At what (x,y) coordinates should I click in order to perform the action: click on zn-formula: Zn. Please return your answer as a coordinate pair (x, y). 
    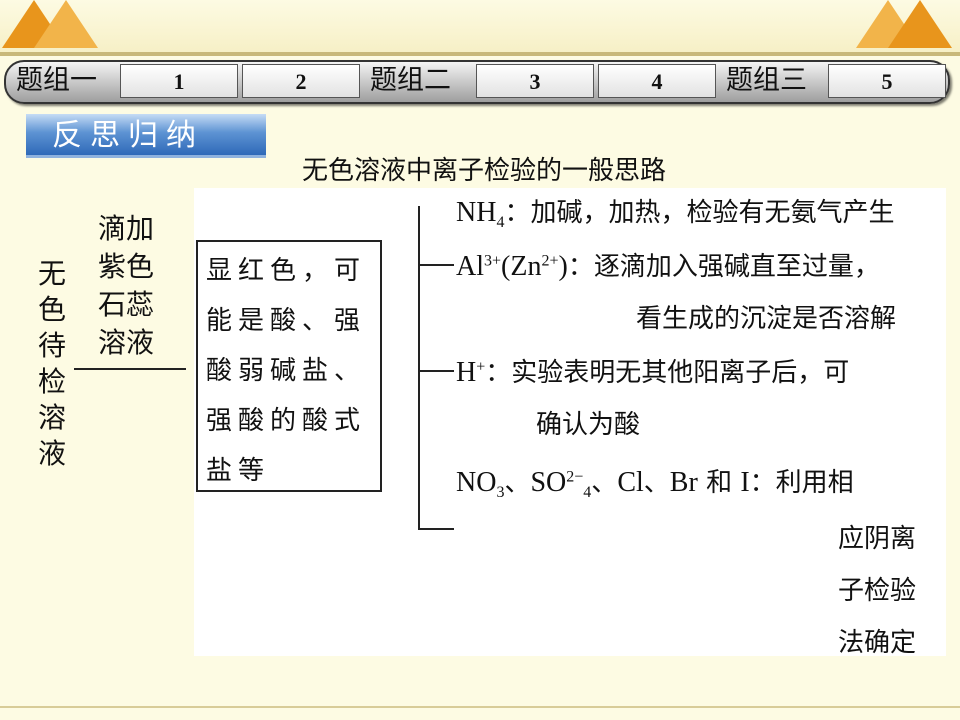
    Looking at the image, I should click on (526, 266).